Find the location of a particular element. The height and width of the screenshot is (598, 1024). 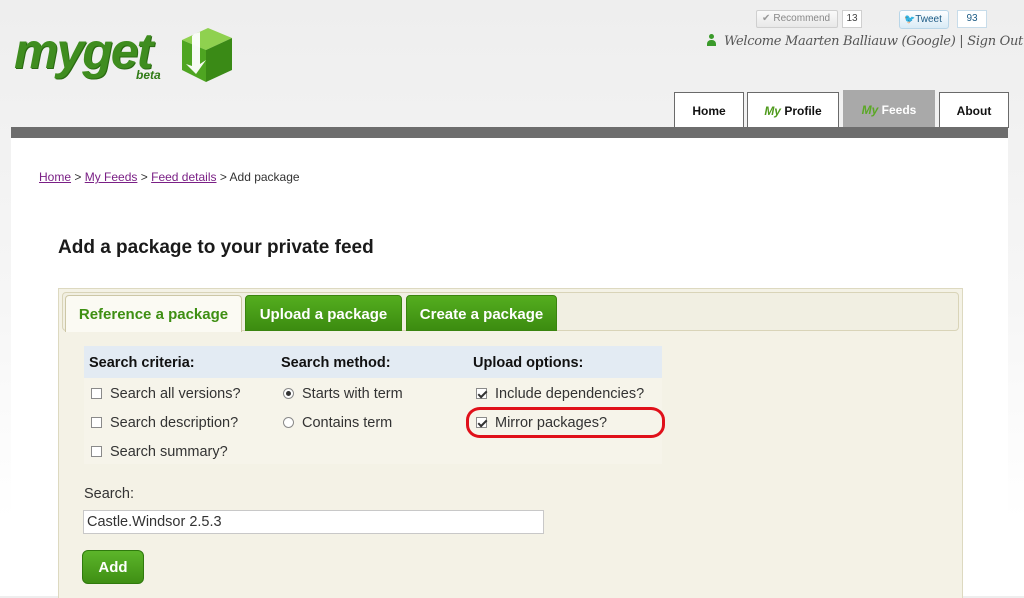

upload-options-heading: Upload options: is located at coordinates (528, 363).